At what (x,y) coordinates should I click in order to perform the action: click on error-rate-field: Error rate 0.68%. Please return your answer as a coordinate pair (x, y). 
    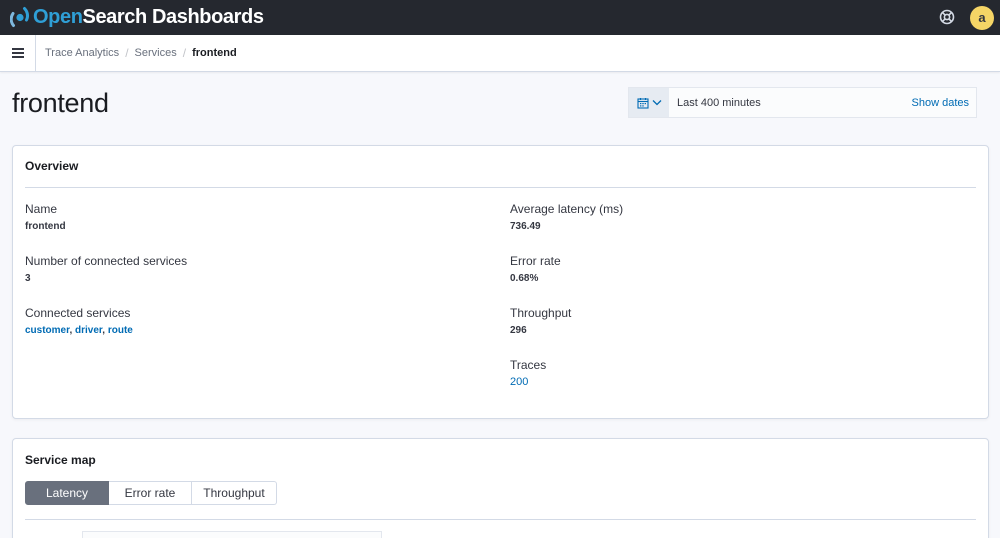
    Looking at the image, I should click on (535, 269).